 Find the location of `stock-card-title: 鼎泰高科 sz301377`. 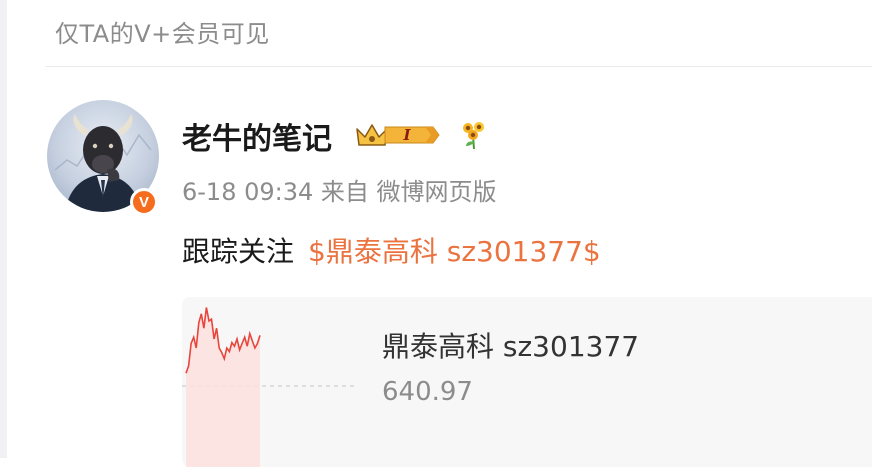

stock-card-title: 鼎泰高科 sz301377 is located at coordinates (510, 345).